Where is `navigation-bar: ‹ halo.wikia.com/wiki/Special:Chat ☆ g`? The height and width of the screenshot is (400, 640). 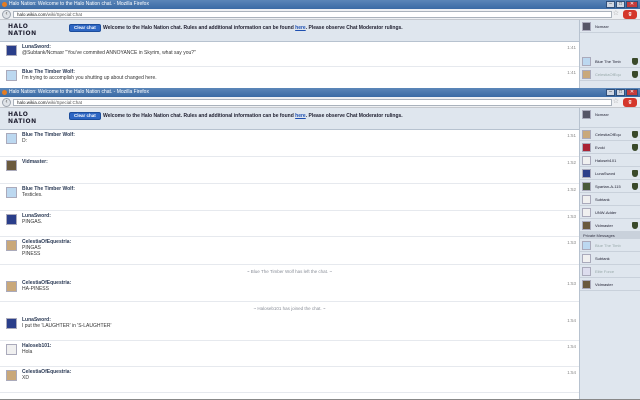 navigation-bar: ‹ halo.wikia.com/wiki/Special:Chat ☆ g is located at coordinates (320, 102).